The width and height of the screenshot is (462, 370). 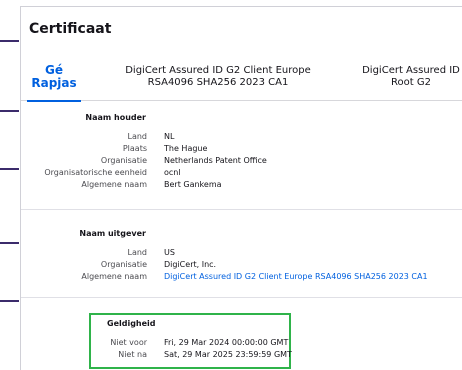 I want to click on holder-row: Organisatorische eenheid ocnl, so click(x=241, y=173).